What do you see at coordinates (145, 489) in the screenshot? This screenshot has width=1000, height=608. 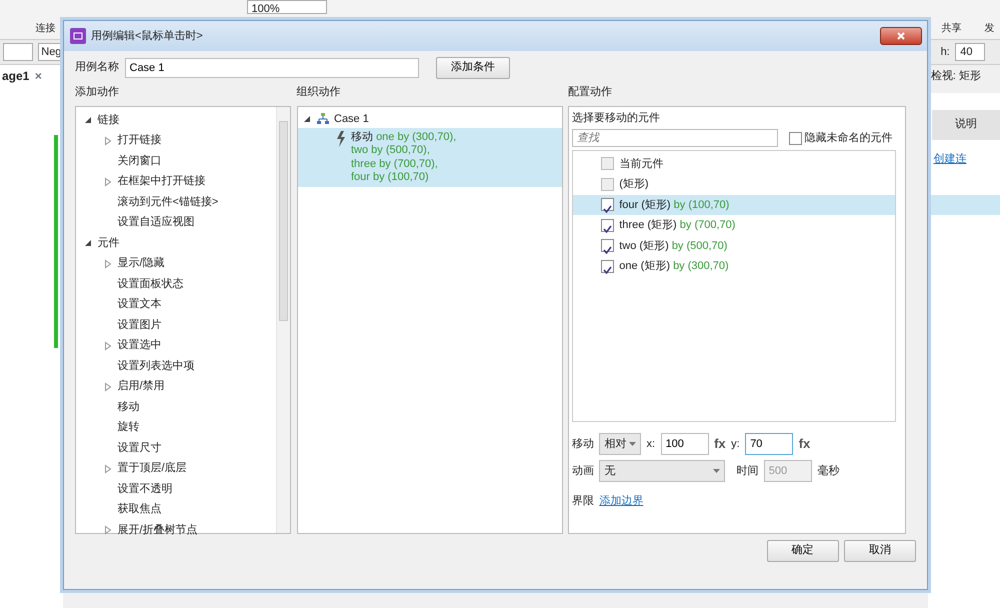 I see `action-tree-item: 设置不透明` at bounding box center [145, 489].